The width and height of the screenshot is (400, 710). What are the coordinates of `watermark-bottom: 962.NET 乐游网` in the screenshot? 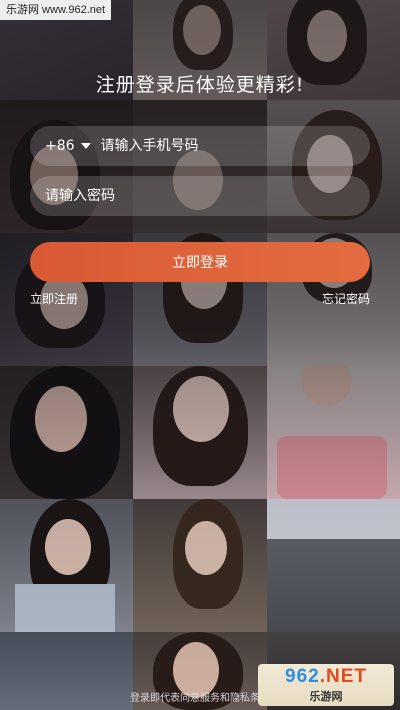 It's located at (326, 685).